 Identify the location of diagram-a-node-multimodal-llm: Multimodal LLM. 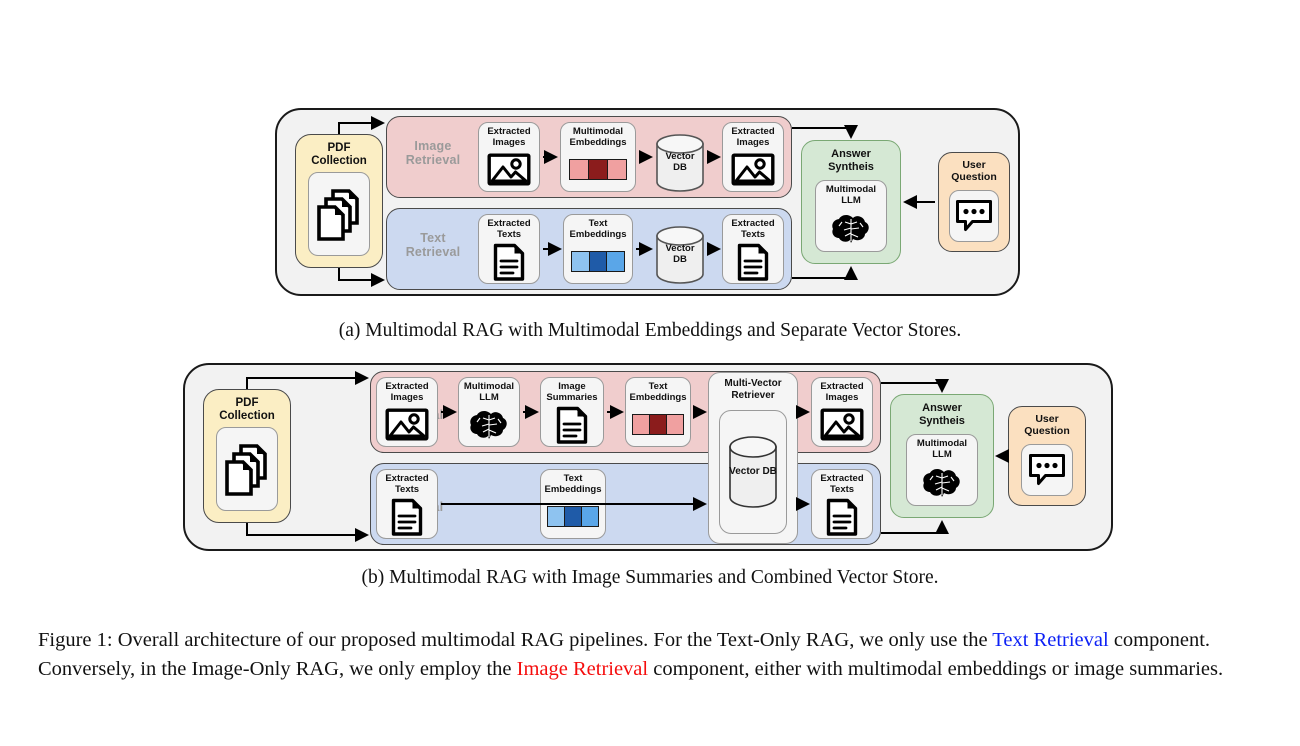
(851, 216).